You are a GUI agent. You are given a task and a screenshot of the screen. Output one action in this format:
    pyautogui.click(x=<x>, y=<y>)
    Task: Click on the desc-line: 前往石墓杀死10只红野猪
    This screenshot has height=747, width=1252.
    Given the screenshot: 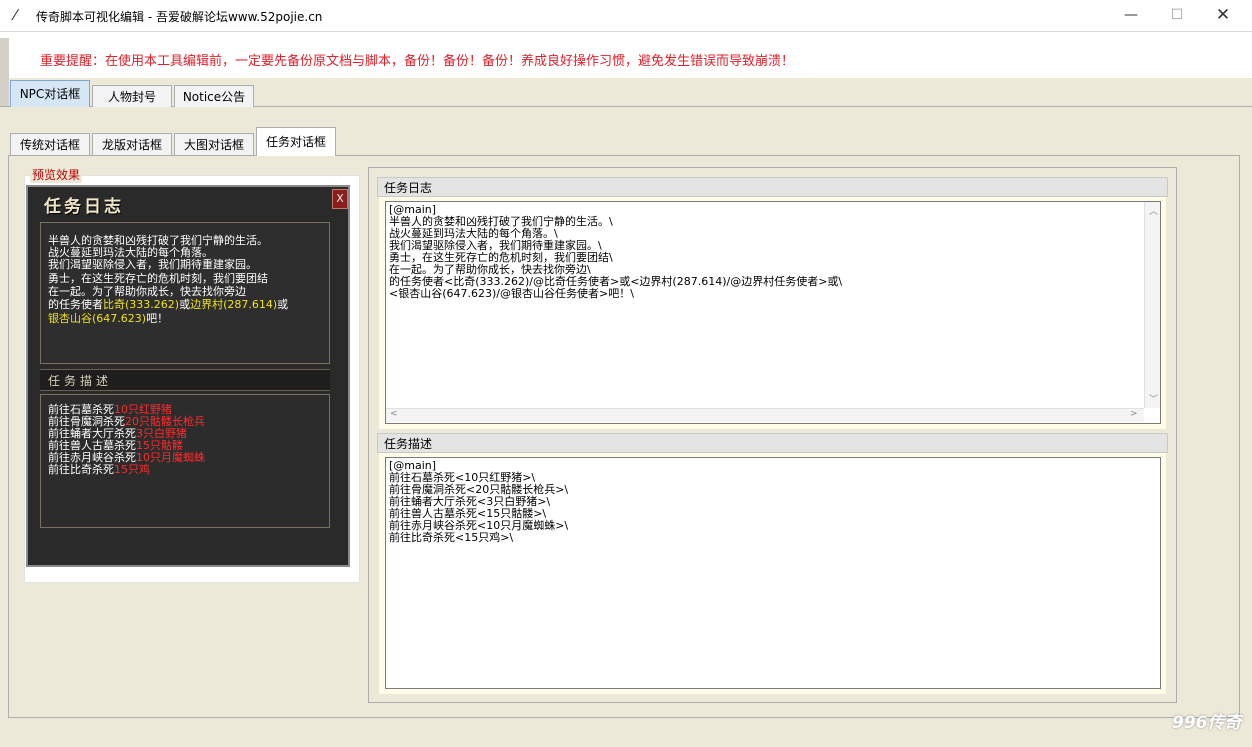 What is the action you would take?
    pyautogui.click(x=110, y=409)
    